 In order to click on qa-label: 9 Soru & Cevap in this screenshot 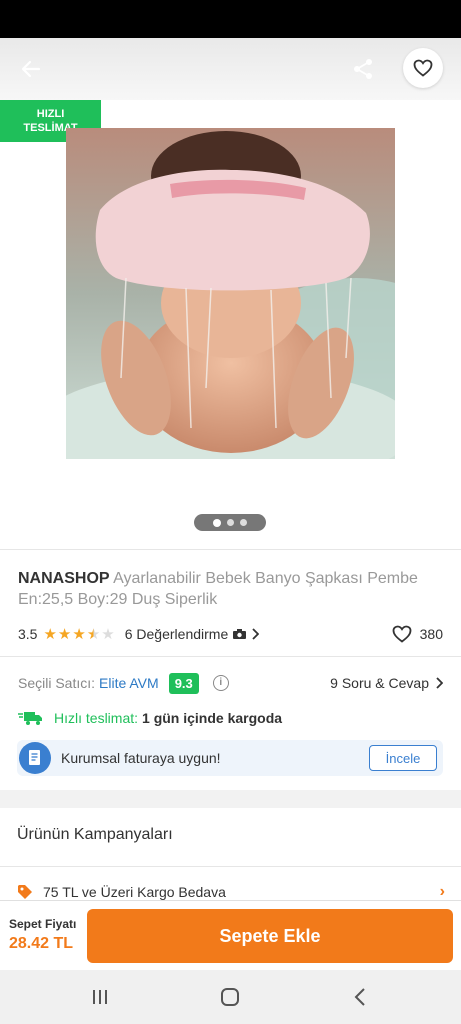, I will do `click(379, 683)`.